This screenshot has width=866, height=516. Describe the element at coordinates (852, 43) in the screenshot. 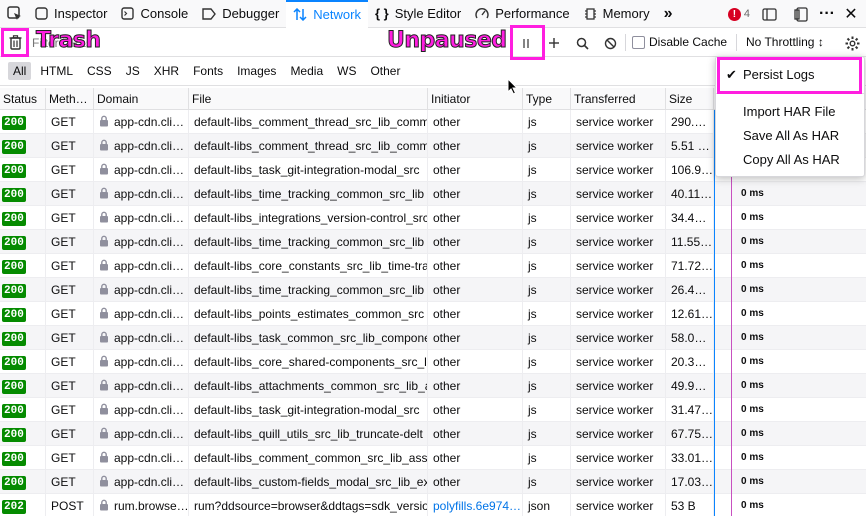

I see `settings-gear-icon` at that location.